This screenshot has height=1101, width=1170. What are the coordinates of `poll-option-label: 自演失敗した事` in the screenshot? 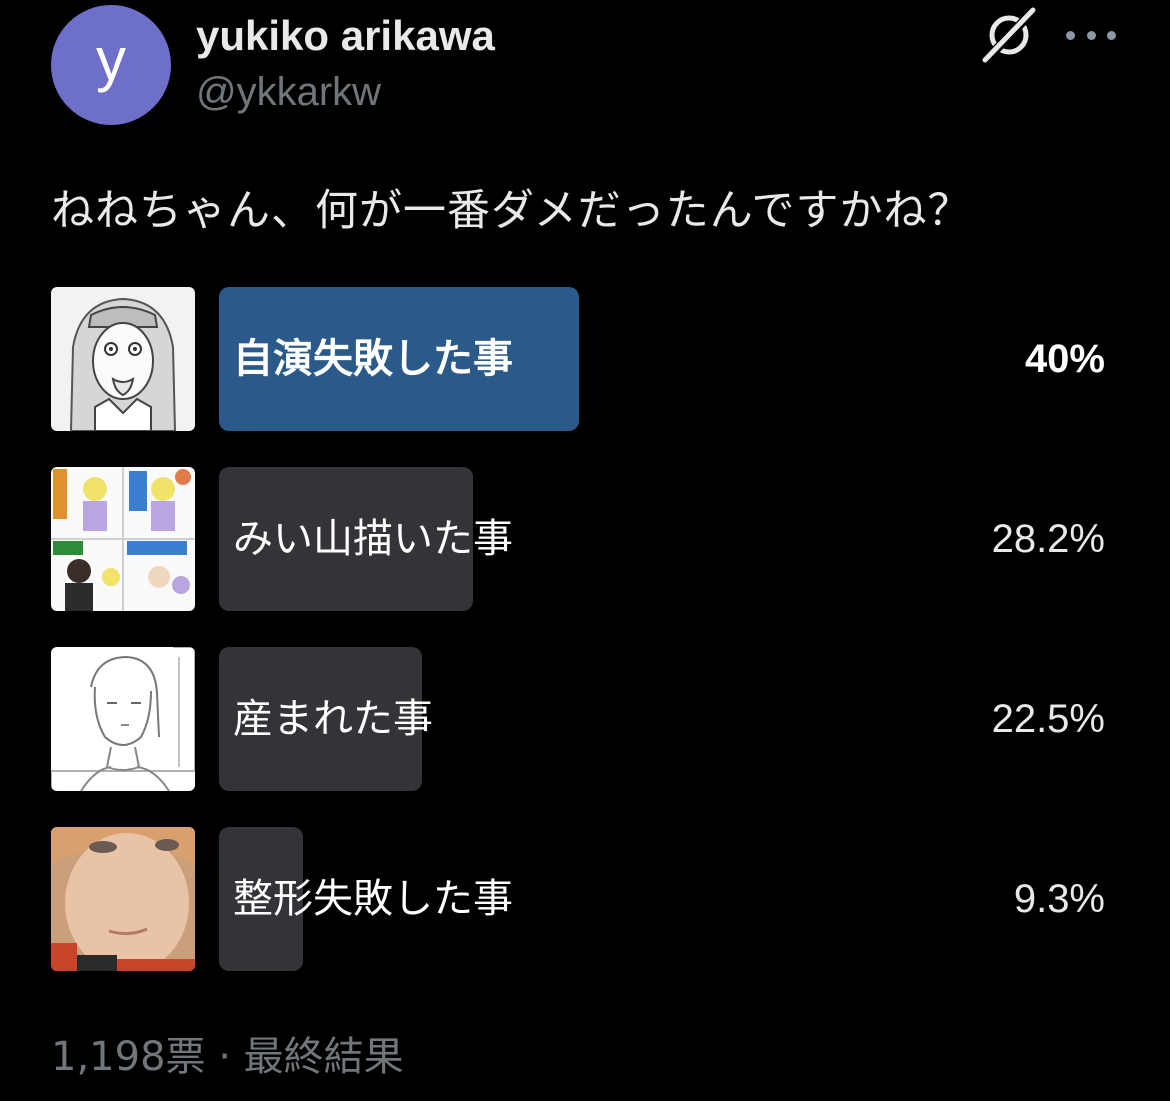 It's located at (373, 359).